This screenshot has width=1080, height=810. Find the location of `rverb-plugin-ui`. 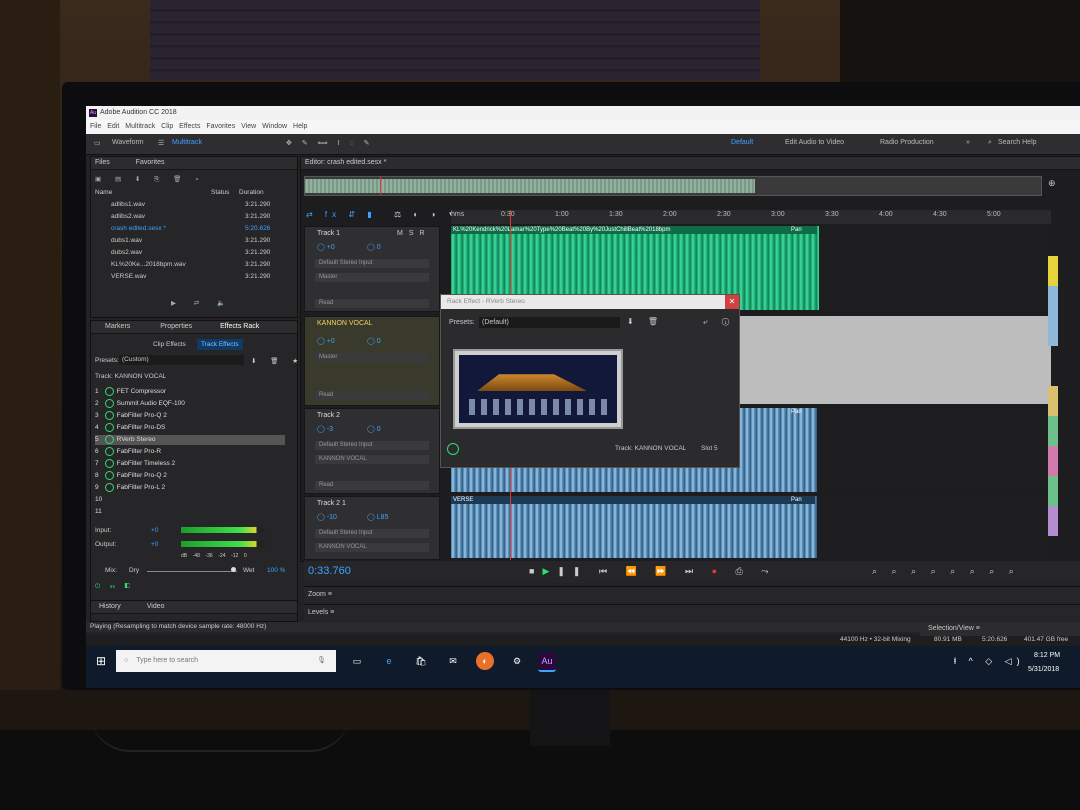

rverb-plugin-ui is located at coordinates (538, 389).